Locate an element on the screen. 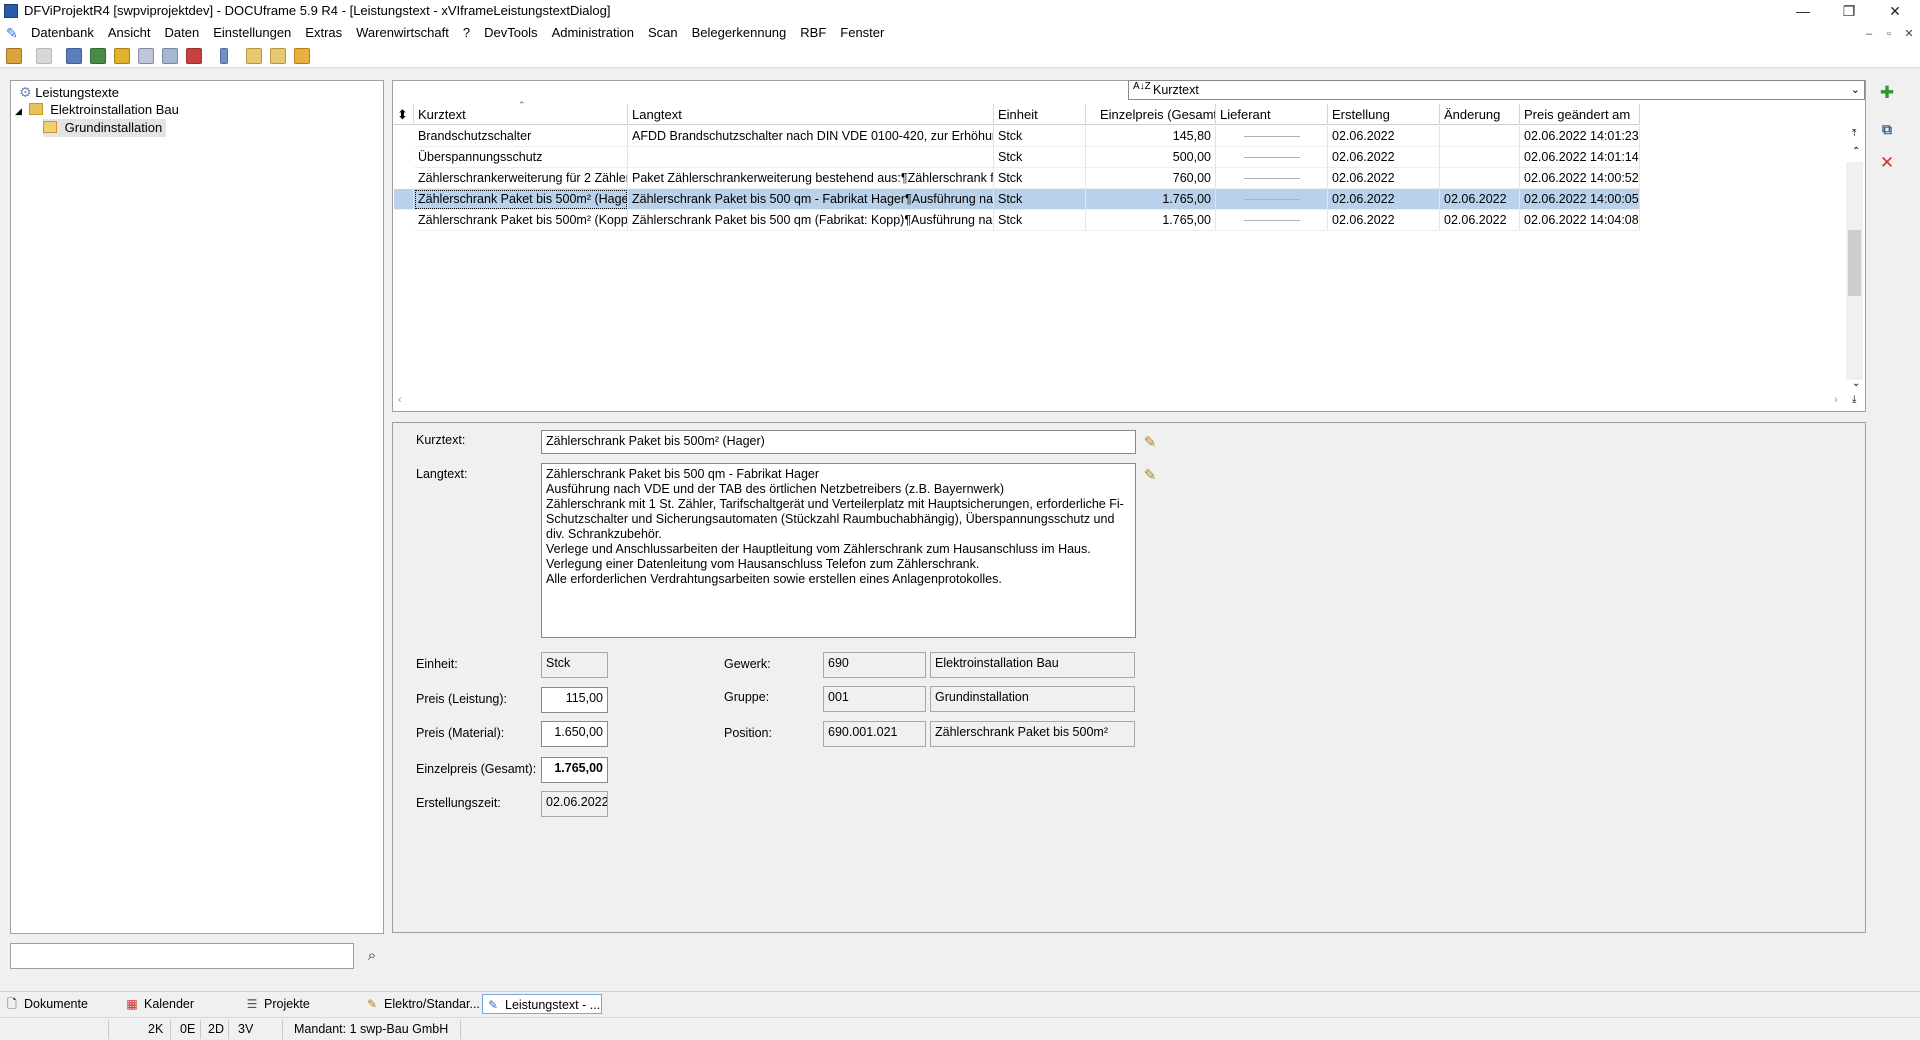  preis-material-field: 1.650,00 is located at coordinates (574, 734).